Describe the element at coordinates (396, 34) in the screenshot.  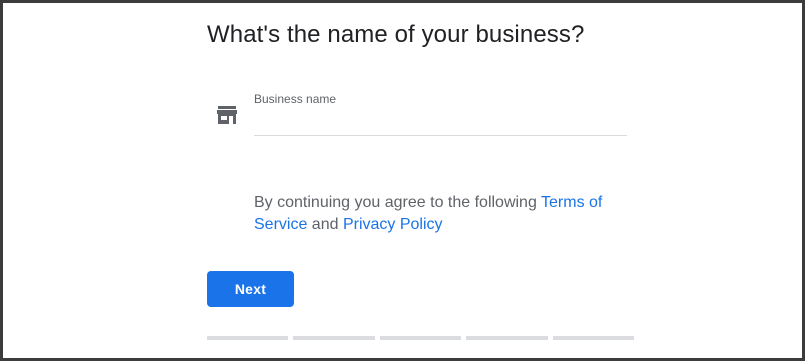
I see `page-title: What's the name of your business?` at that location.